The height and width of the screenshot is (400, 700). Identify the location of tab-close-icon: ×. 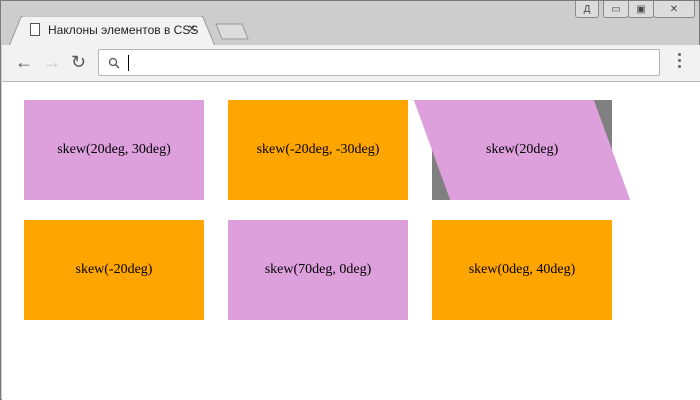
(192, 28).